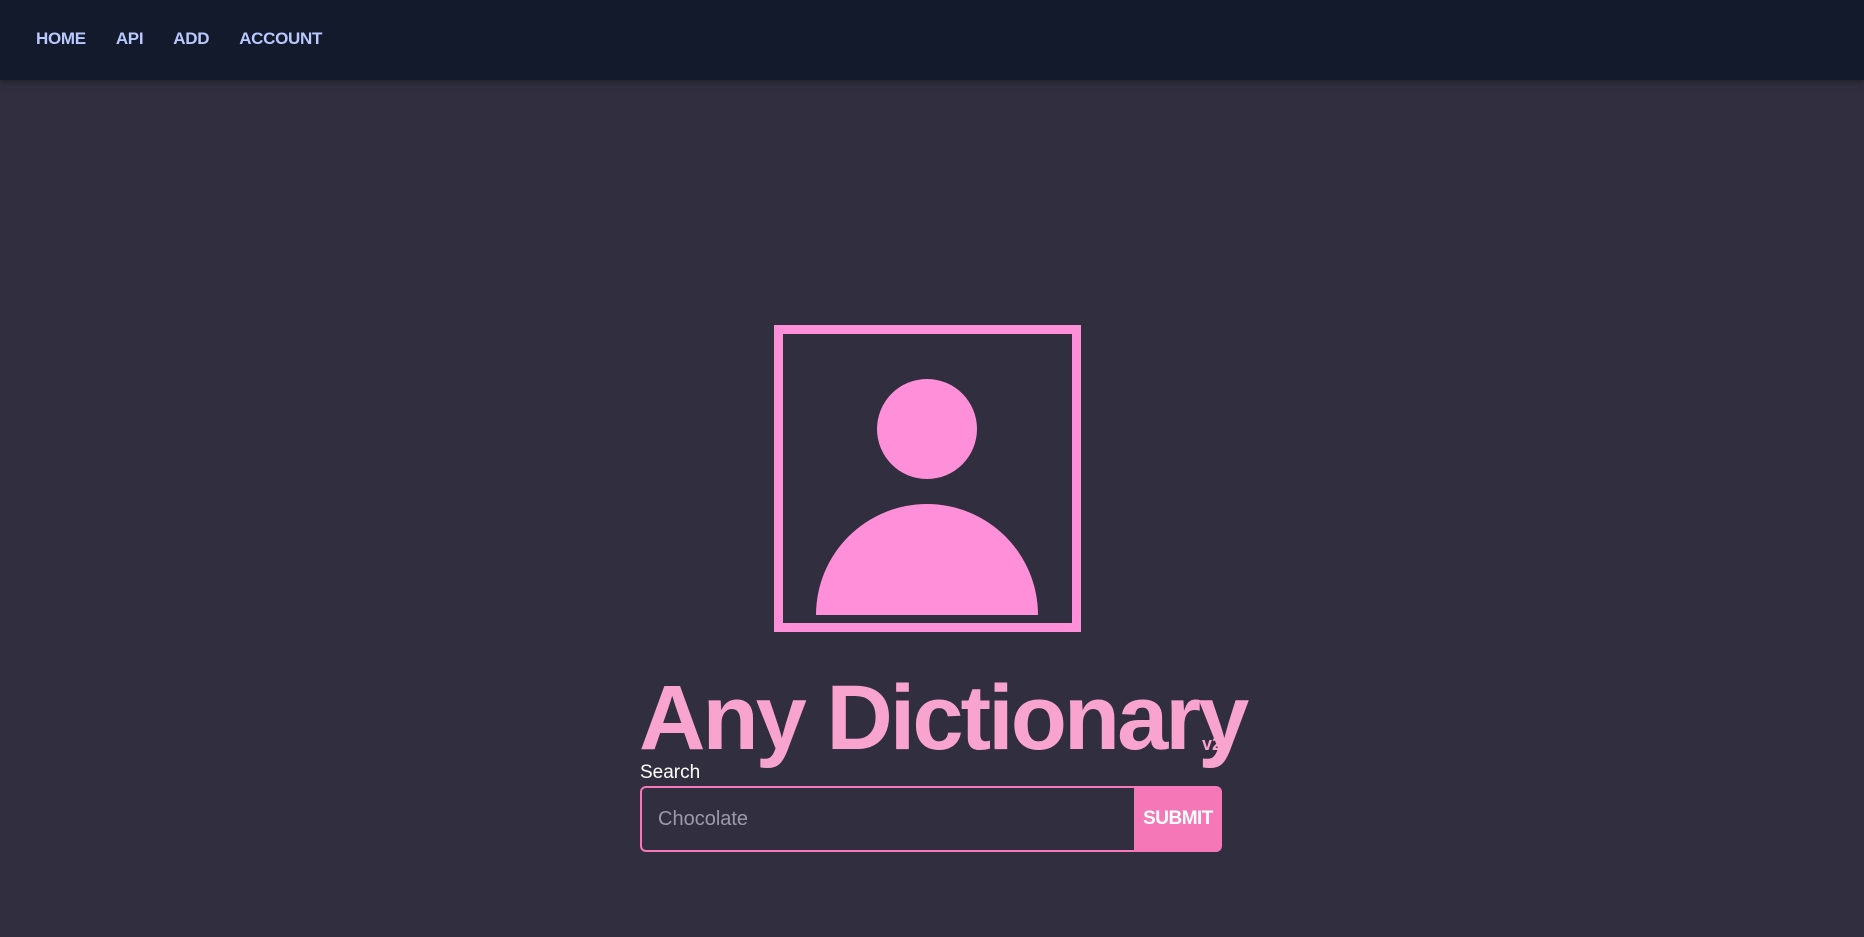 This screenshot has height=937, width=1864. What do you see at coordinates (61, 39) in the screenshot?
I see `nav-link-home: HOME` at bounding box center [61, 39].